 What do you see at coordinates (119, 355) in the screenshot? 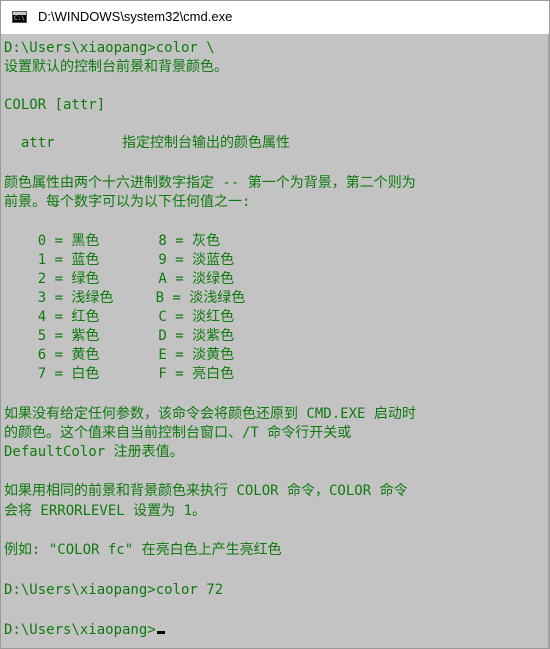
I see `color-table-row: 6 = 黄色 E = 淡黄色` at bounding box center [119, 355].